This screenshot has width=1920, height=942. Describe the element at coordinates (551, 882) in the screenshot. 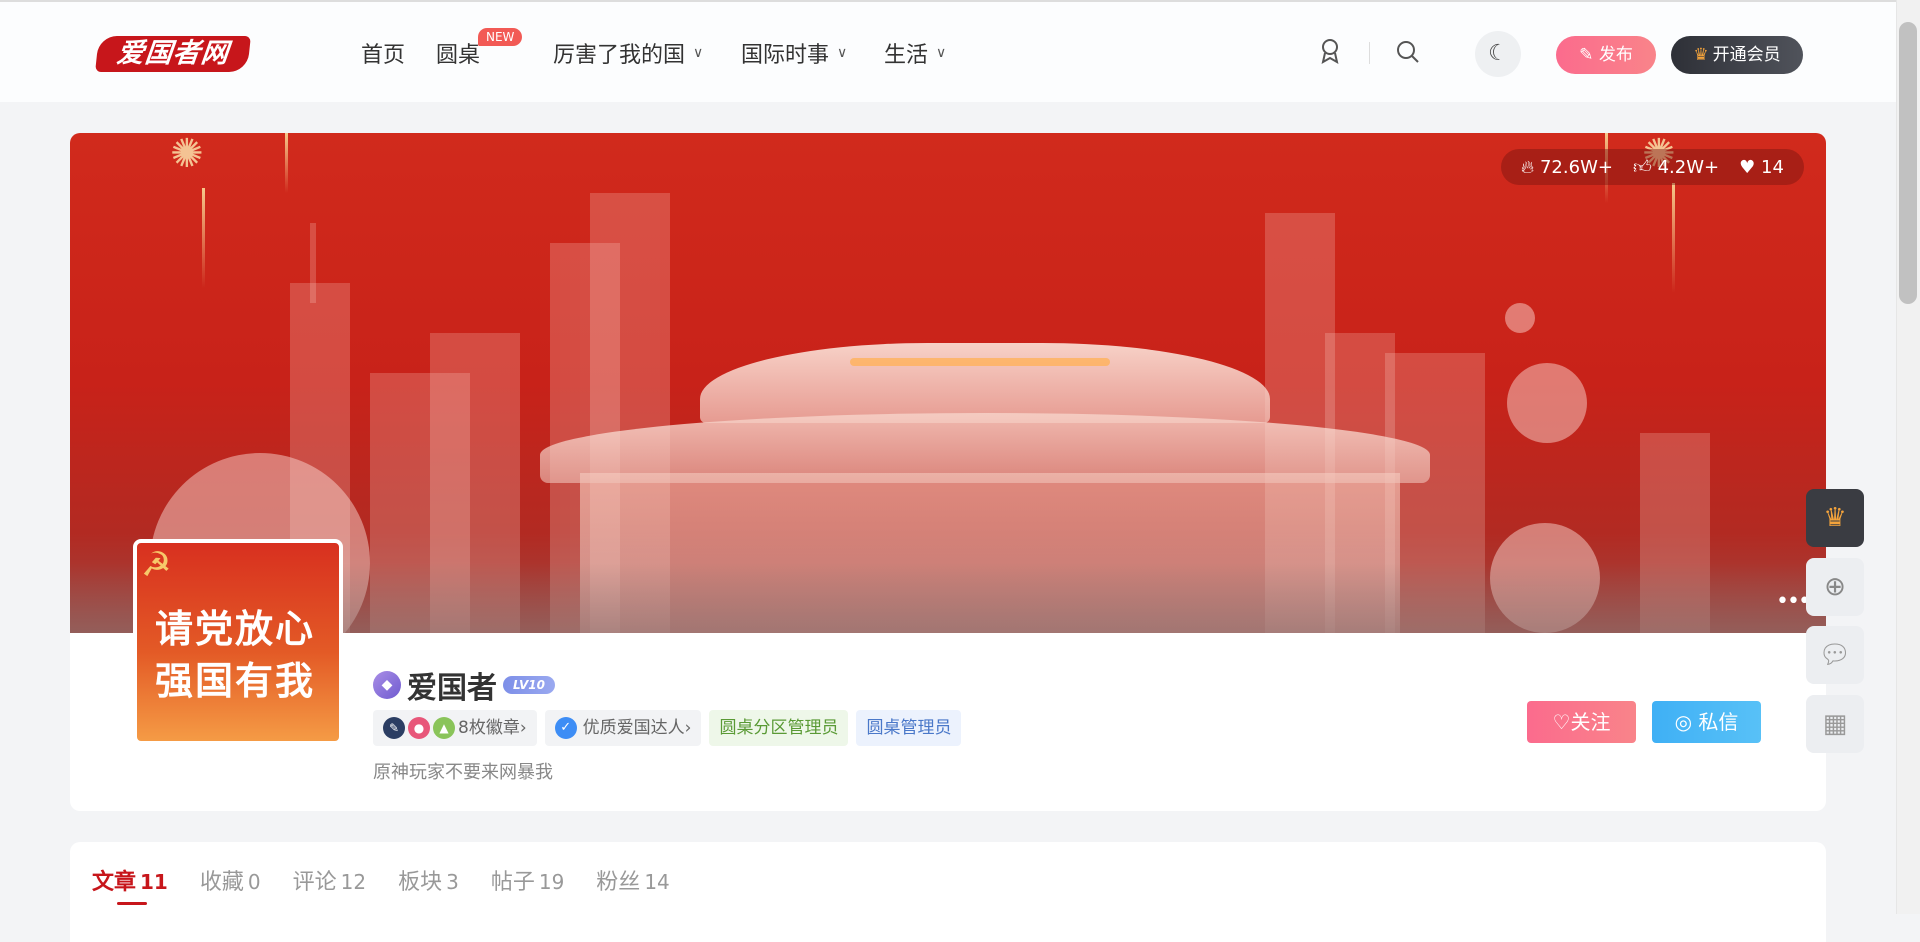

I see `tab-count: 19` at that location.